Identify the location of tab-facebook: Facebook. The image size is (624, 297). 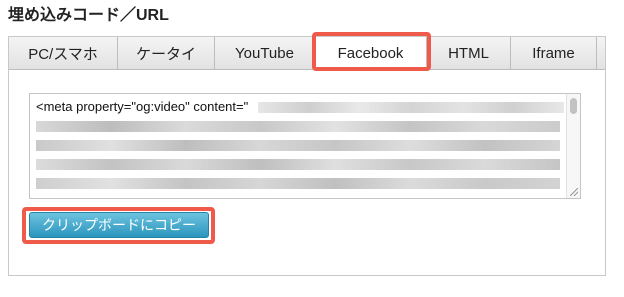
(371, 53).